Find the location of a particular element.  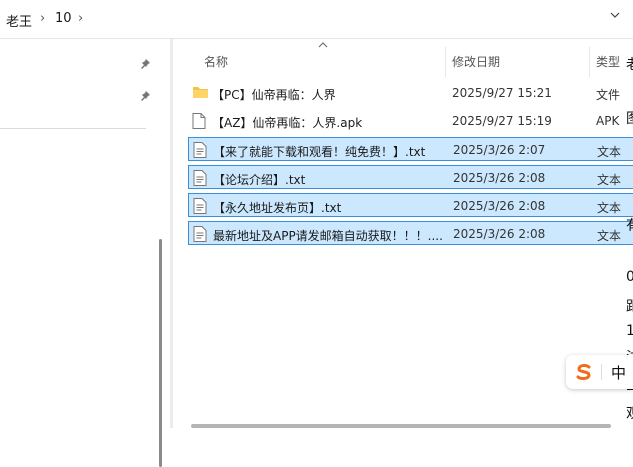

breadcrumb-item-10: 10 is located at coordinates (63, 18).